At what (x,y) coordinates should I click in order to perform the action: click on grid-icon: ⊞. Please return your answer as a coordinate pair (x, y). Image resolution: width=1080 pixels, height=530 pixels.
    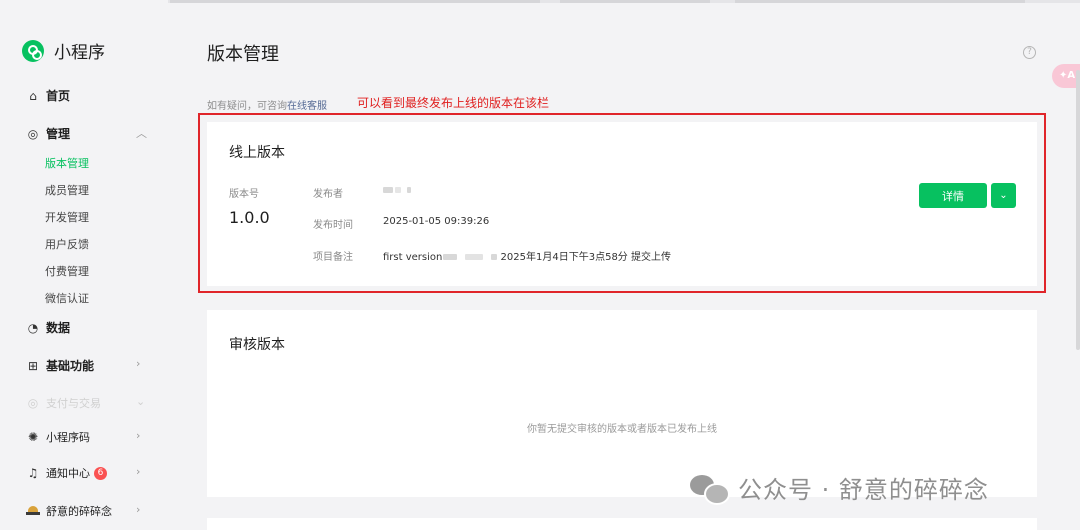
    Looking at the image, I should click on (33, 365).